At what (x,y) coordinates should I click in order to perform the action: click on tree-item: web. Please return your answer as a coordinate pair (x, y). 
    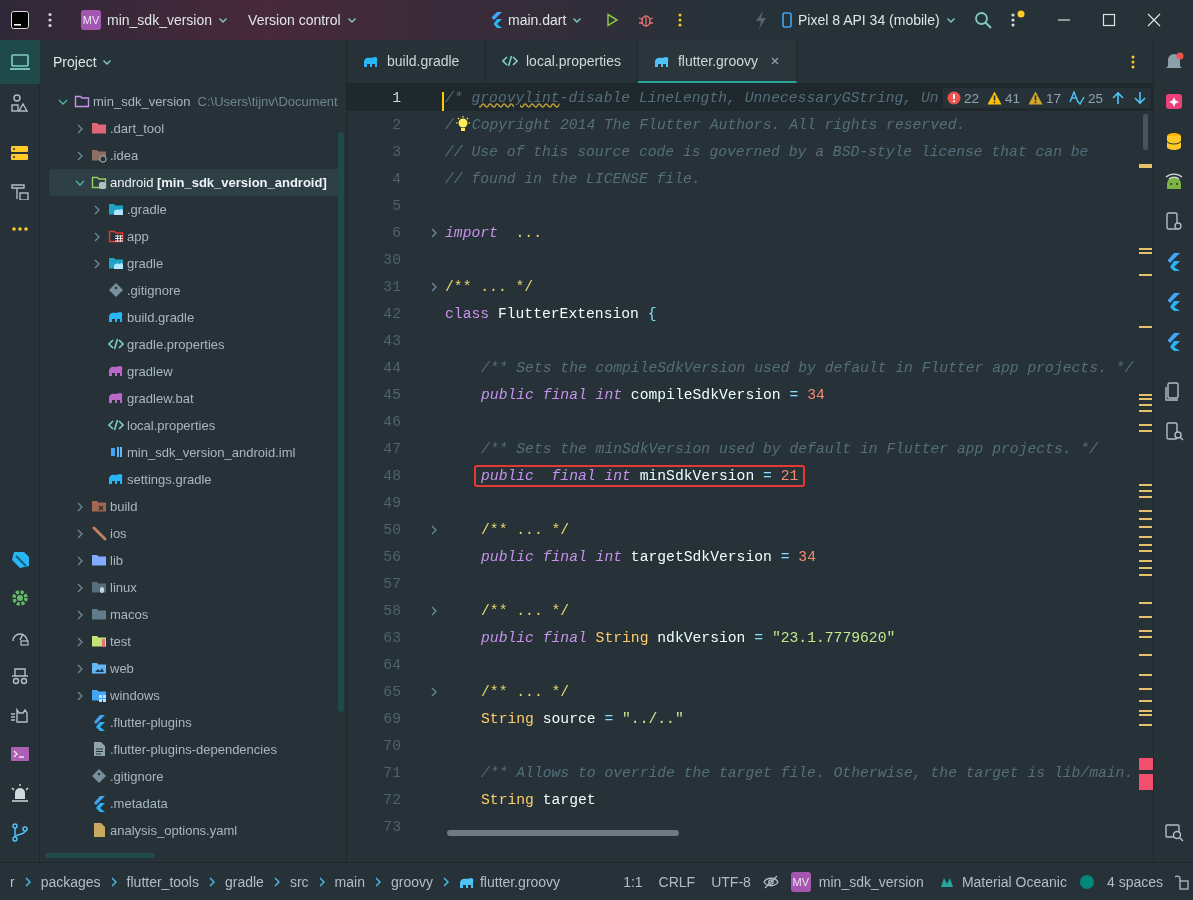
    Looking at the image, I should click on (195, 668).